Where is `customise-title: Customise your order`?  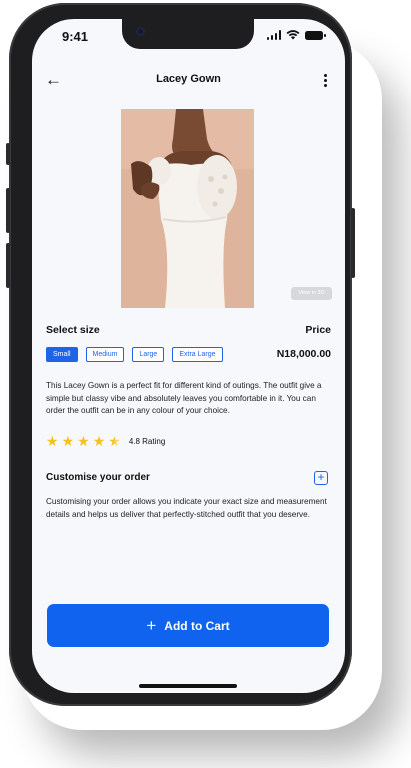
customise-title: Customise your order is located at coordinates (98, 477).